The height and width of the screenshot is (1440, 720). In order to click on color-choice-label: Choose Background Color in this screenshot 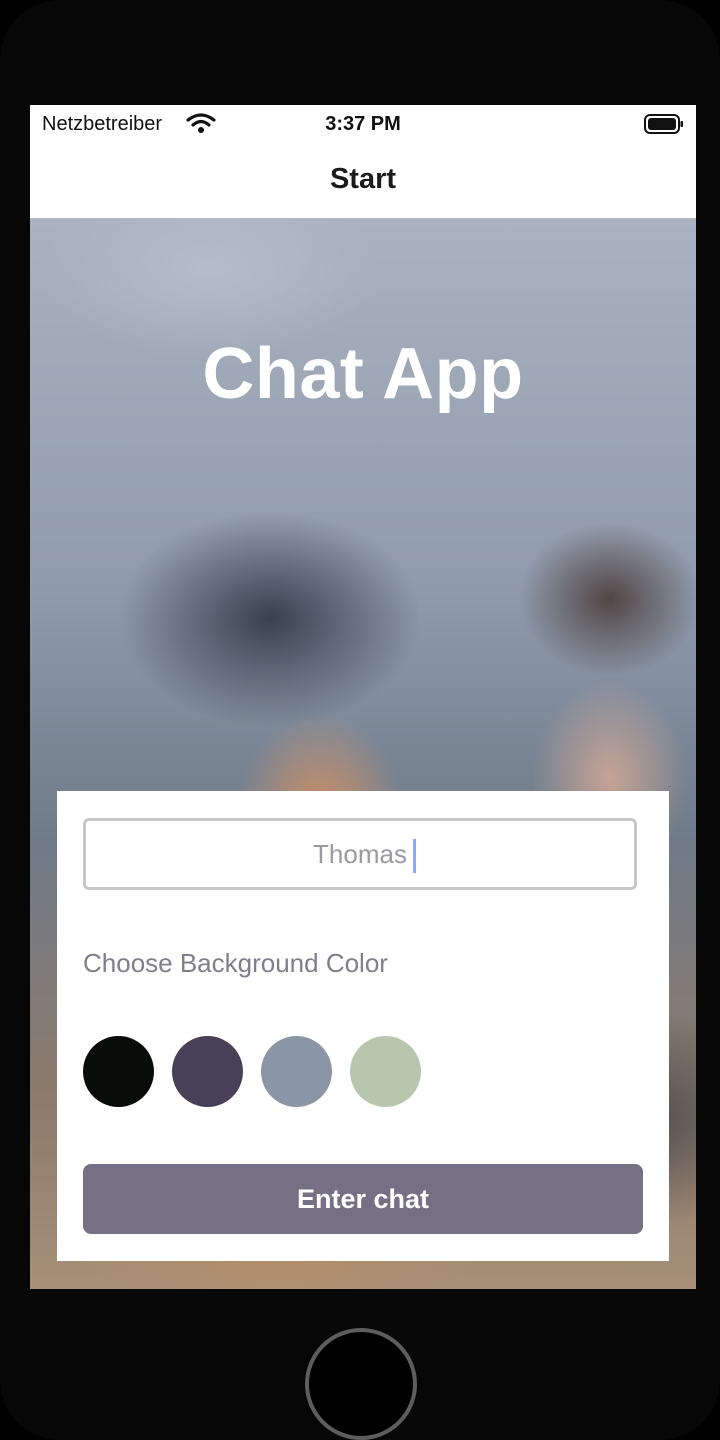, I will do `click(235, 963)`.